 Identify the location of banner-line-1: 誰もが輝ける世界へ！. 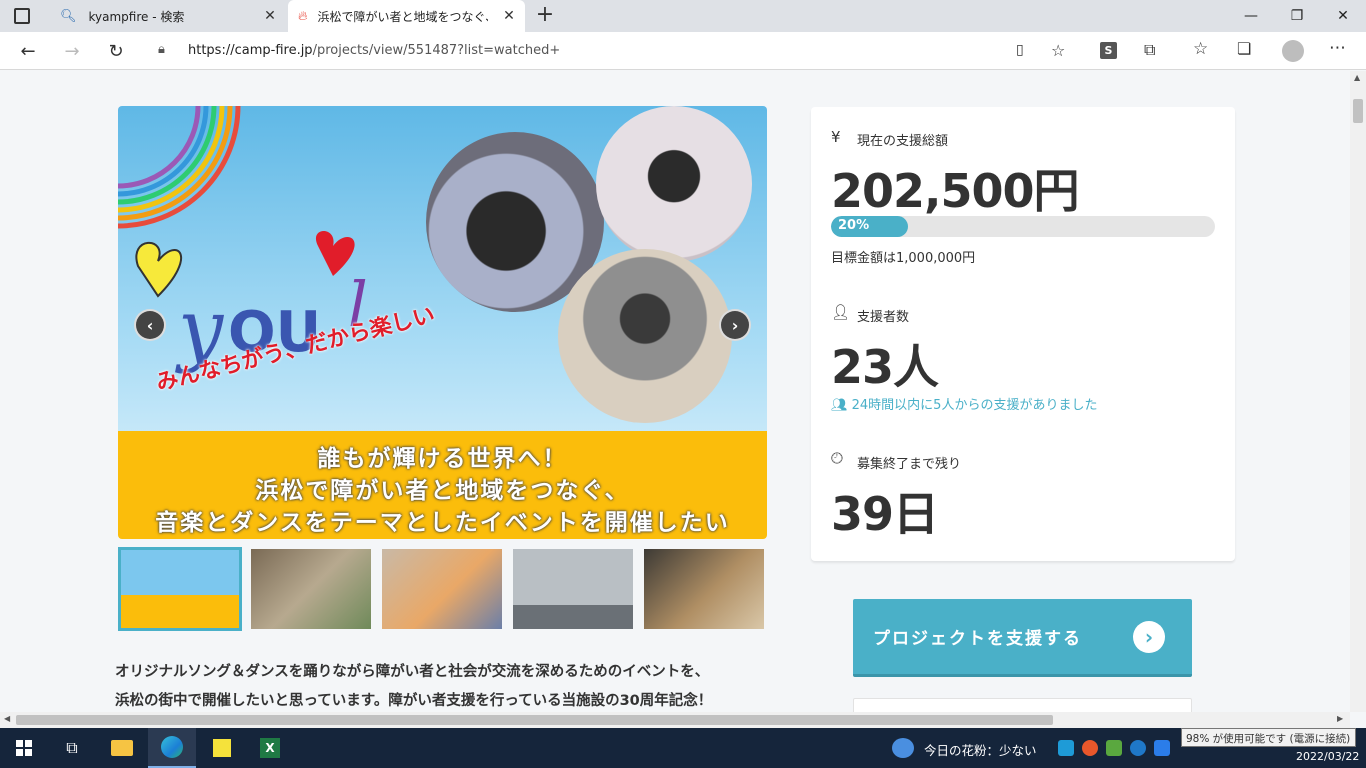
(442, 459).